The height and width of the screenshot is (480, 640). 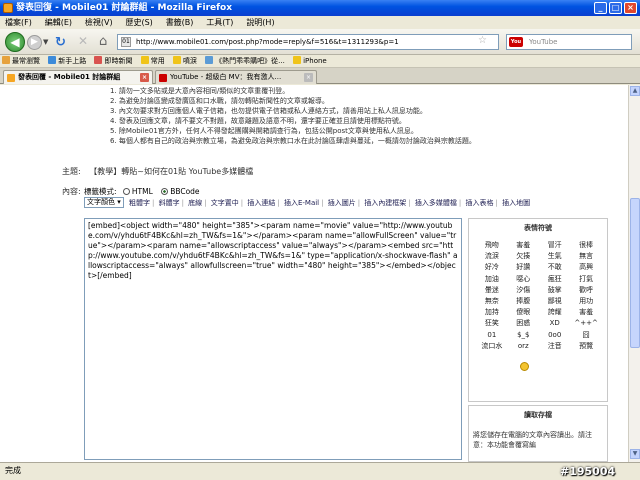 What do you see at coordinates (195, 203) in the screenshot?
I see `underline-button: 底線` at bounding box center [195, 203].